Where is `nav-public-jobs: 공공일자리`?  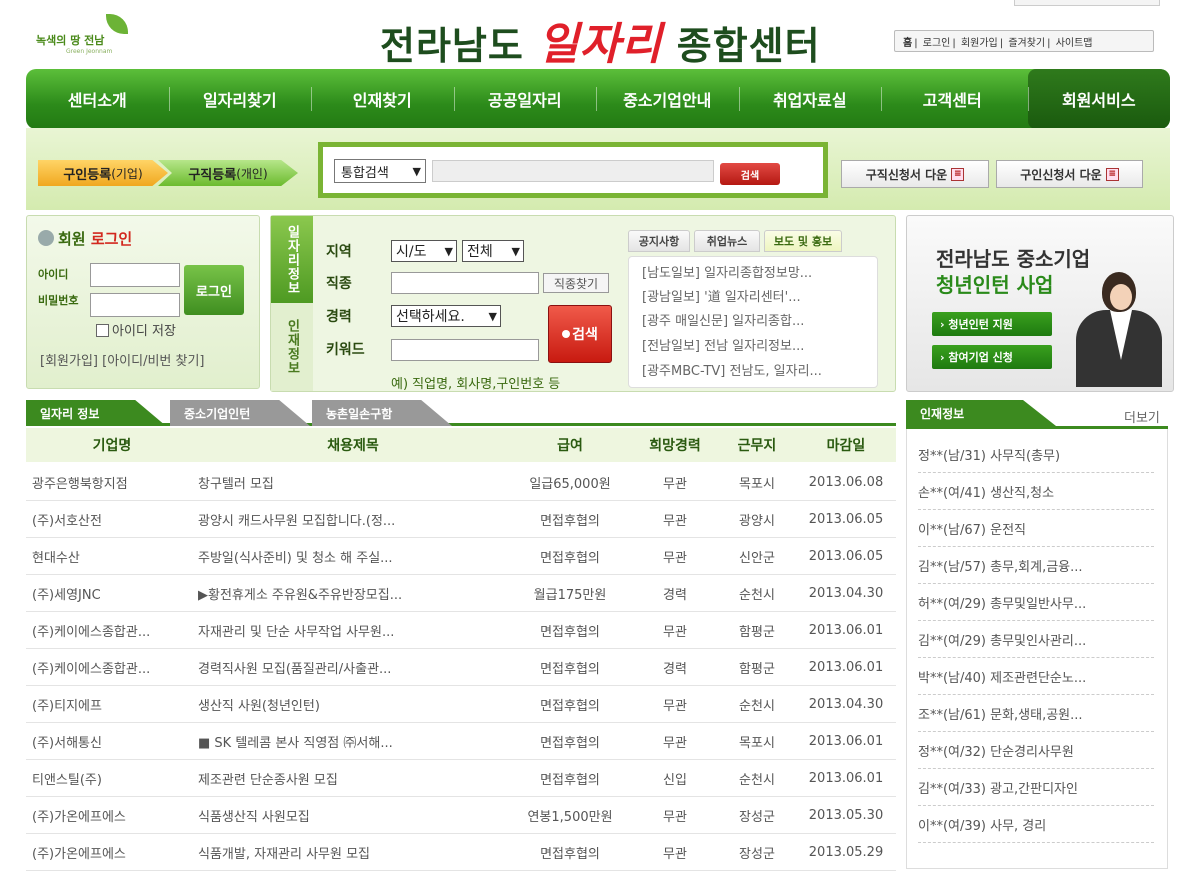 nav-public-jobs: 공공일자리 is located at coordinates (525, 99).